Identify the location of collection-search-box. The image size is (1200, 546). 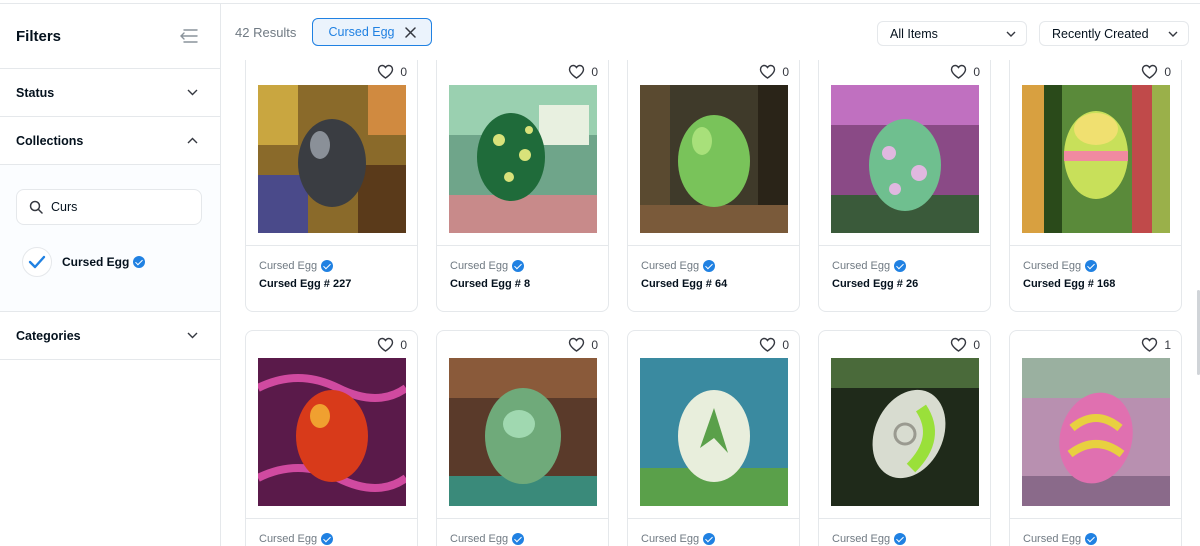
(109, 207).